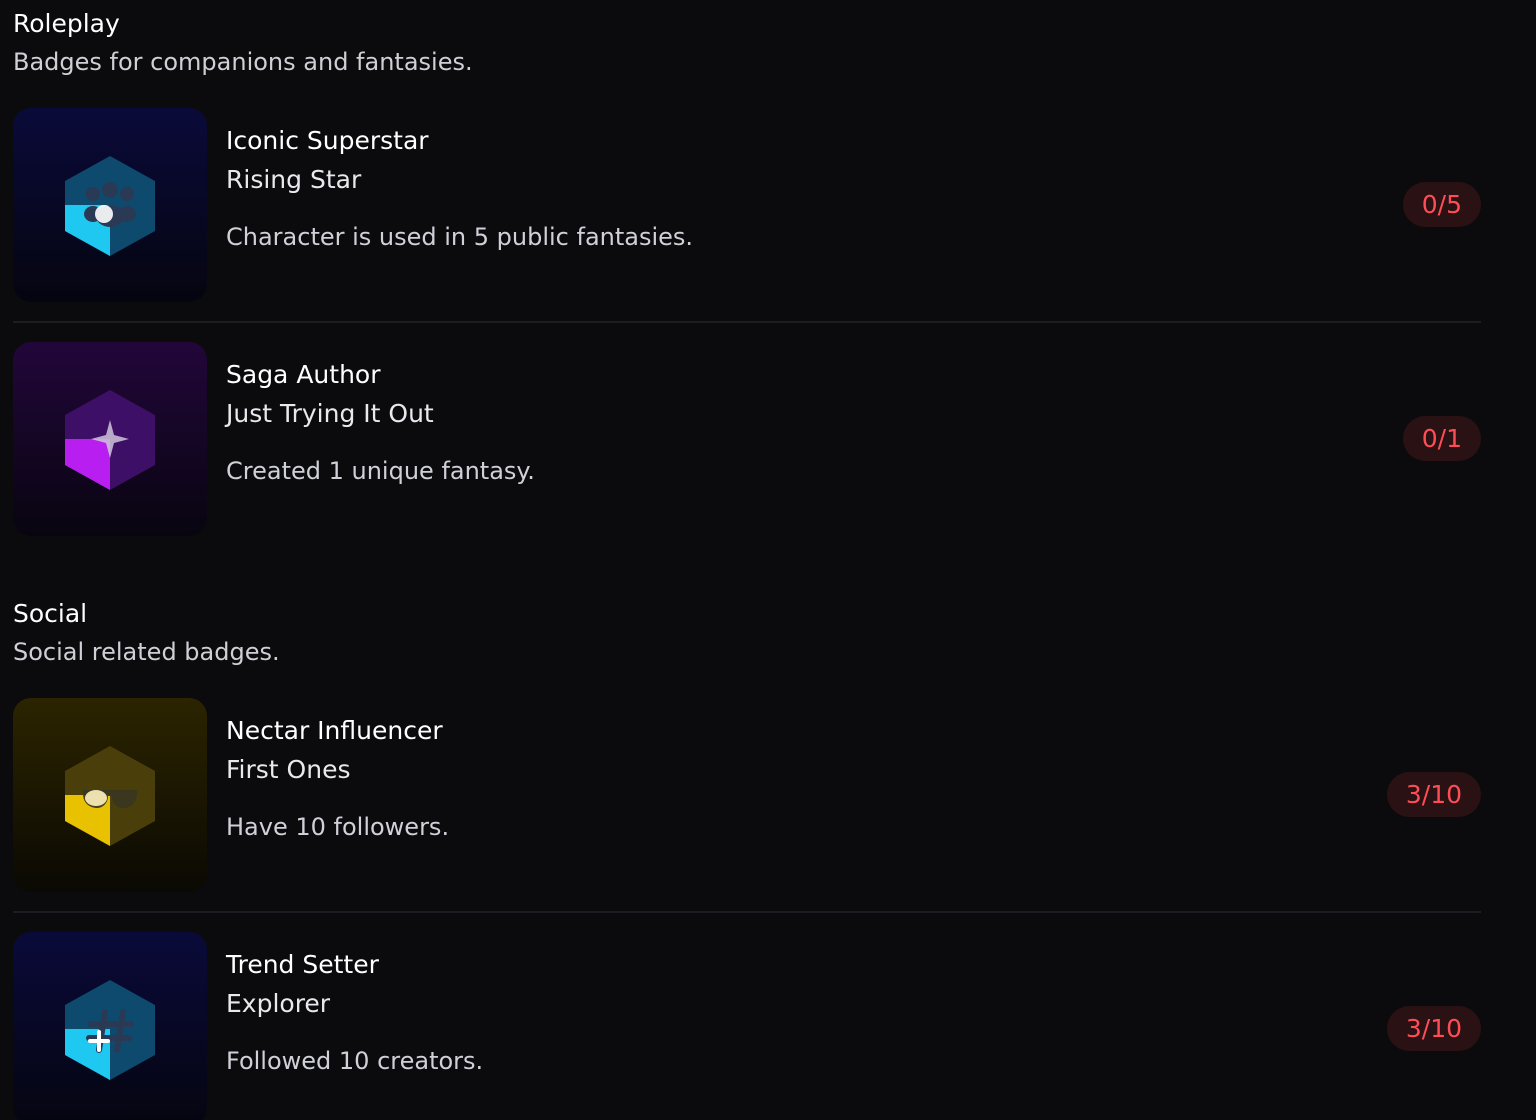 Image resolution: width=1536 pixels, height=1120 pixels. I want to click on badge-name: Trend Setter, so click(302, 964).